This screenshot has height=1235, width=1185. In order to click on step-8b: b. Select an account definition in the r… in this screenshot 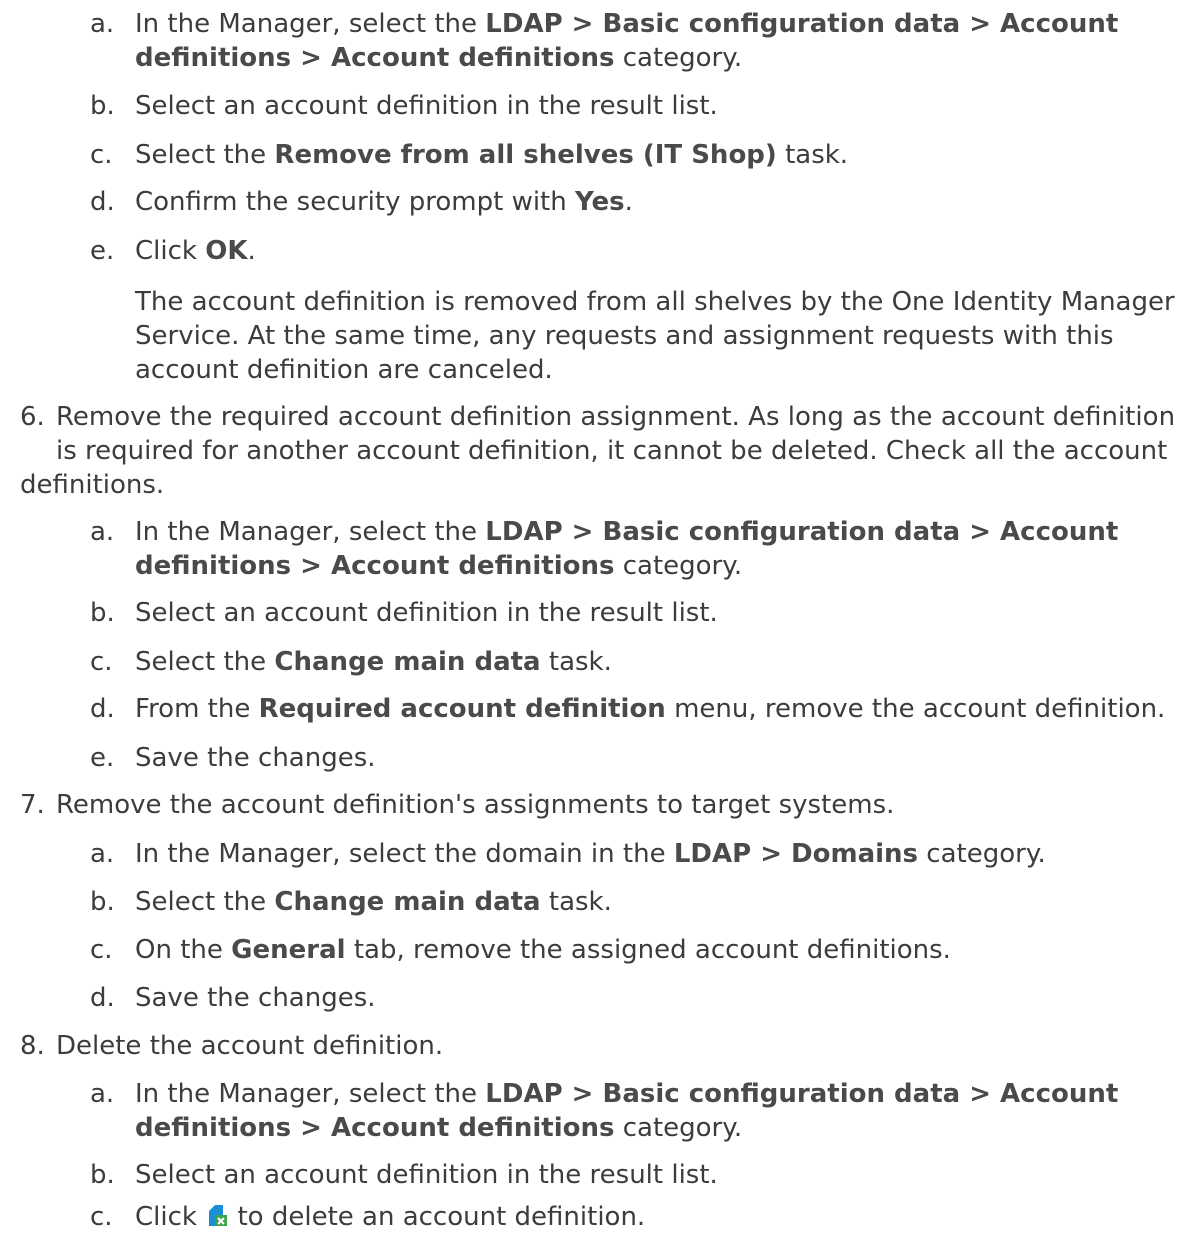, I will do `click(630, 1175)`.